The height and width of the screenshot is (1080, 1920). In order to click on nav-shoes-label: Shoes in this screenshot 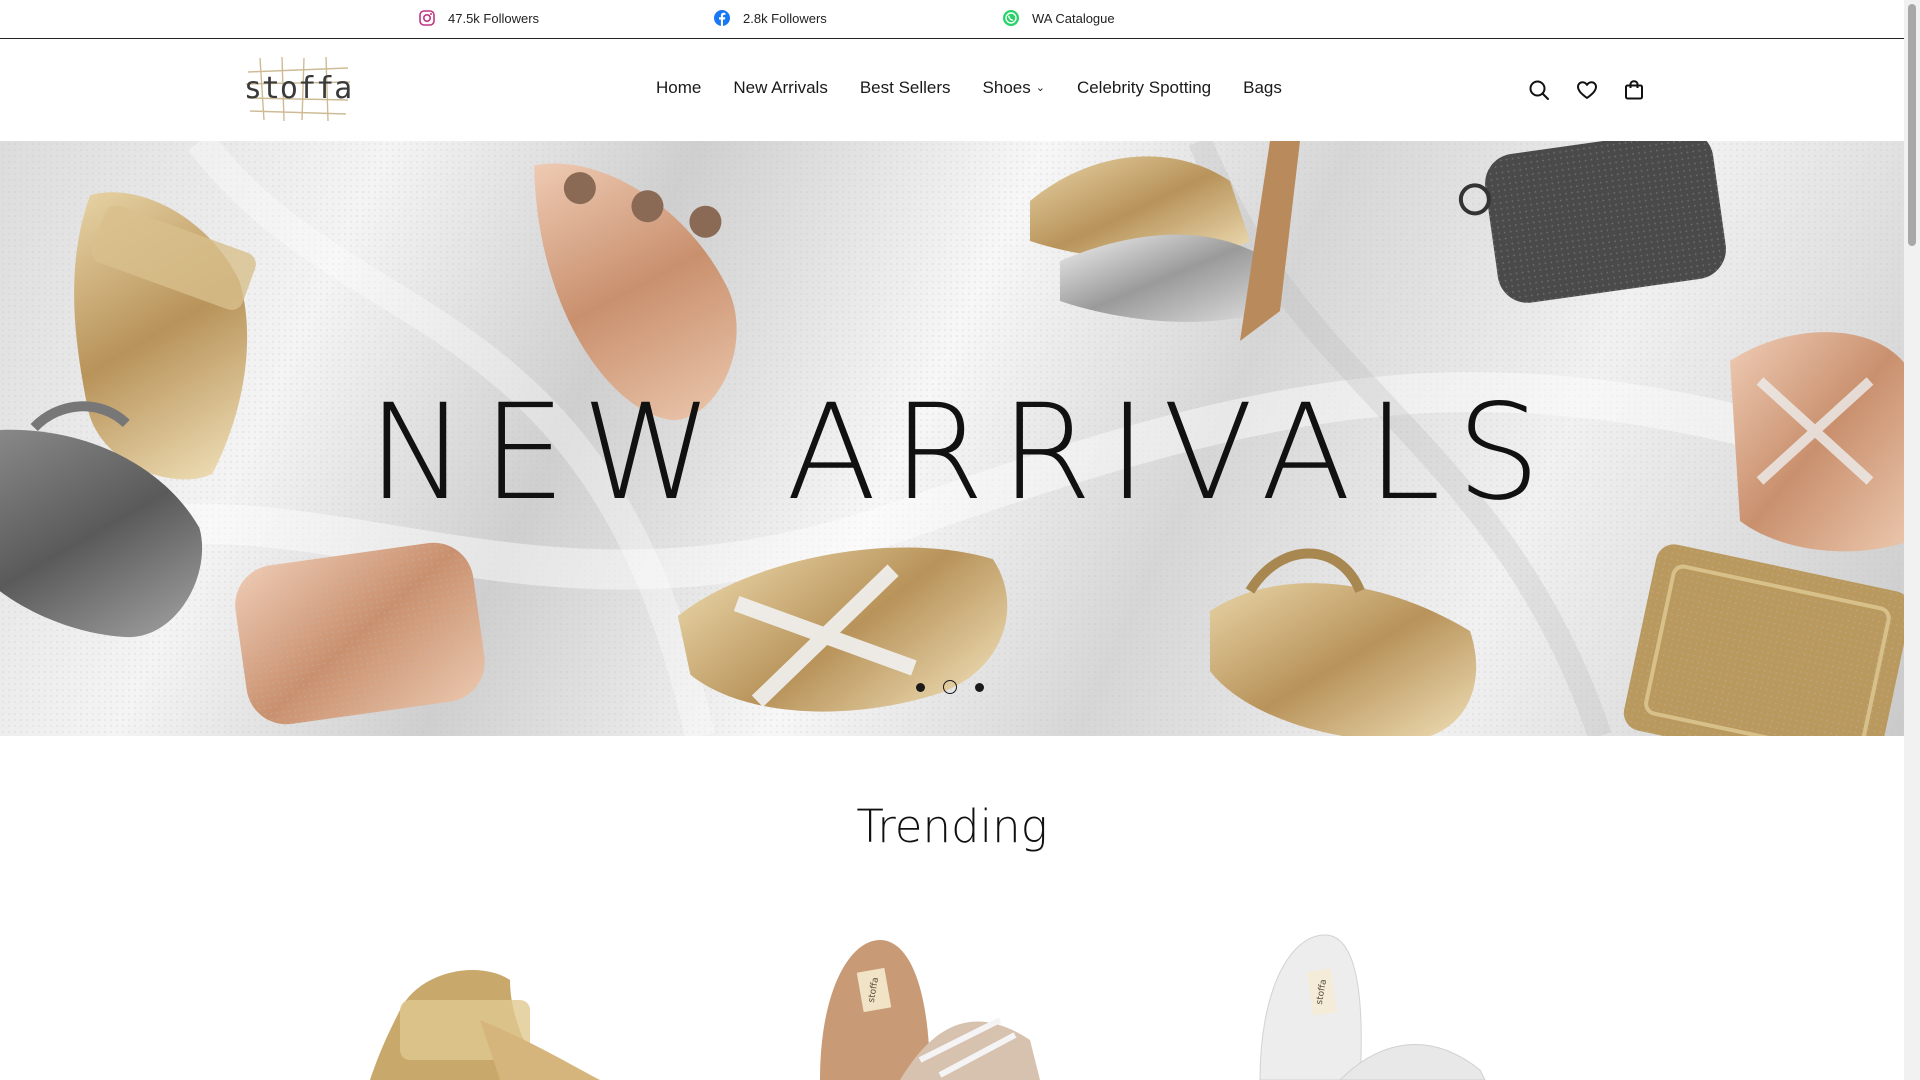, I will do `click(1006, 87)`.